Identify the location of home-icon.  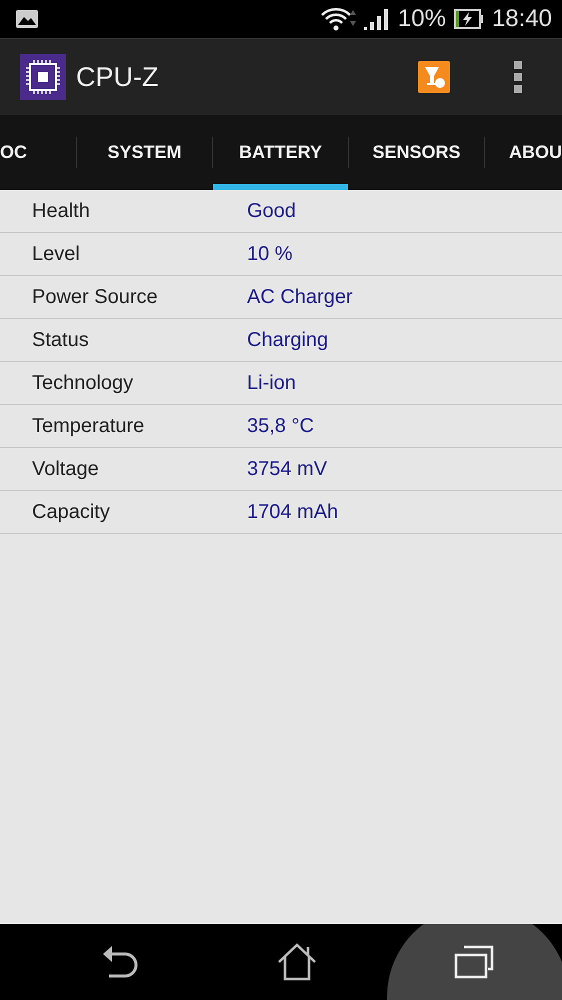
(297, 962).